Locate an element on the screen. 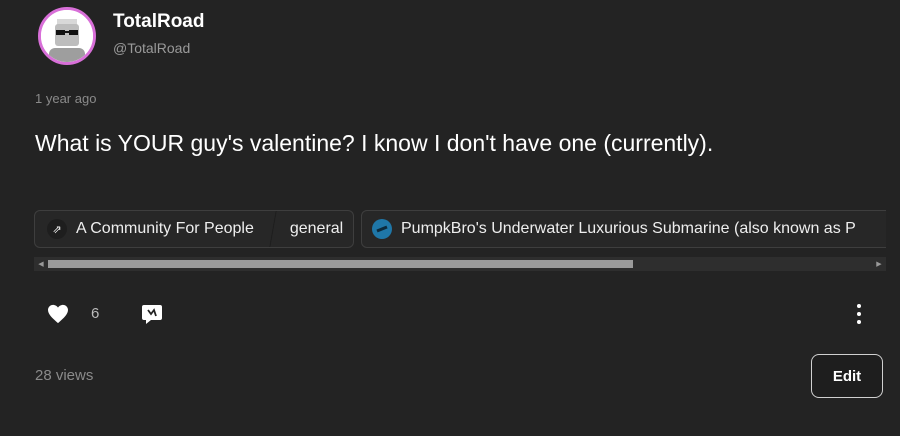 The image size is (900, 436). author-avatar is located at coordinates (67, 36).